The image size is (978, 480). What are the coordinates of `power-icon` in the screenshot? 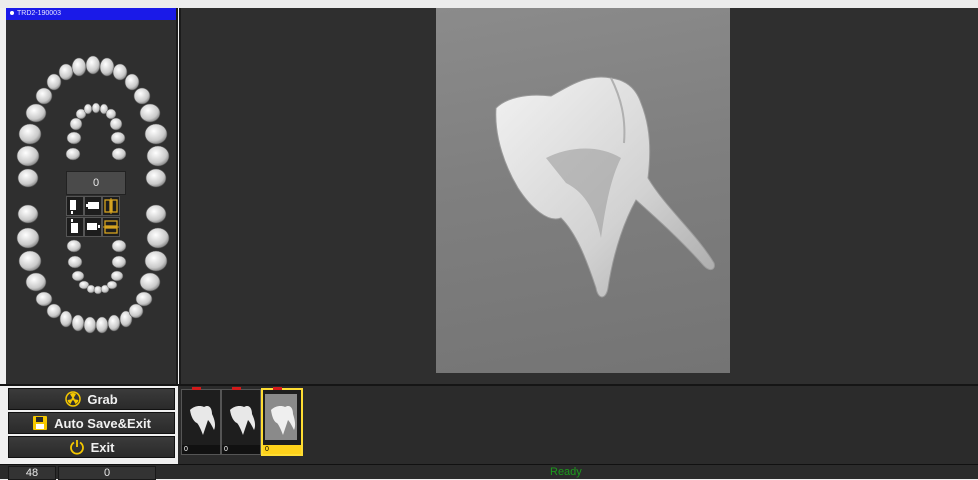 It's located at (76, 447).